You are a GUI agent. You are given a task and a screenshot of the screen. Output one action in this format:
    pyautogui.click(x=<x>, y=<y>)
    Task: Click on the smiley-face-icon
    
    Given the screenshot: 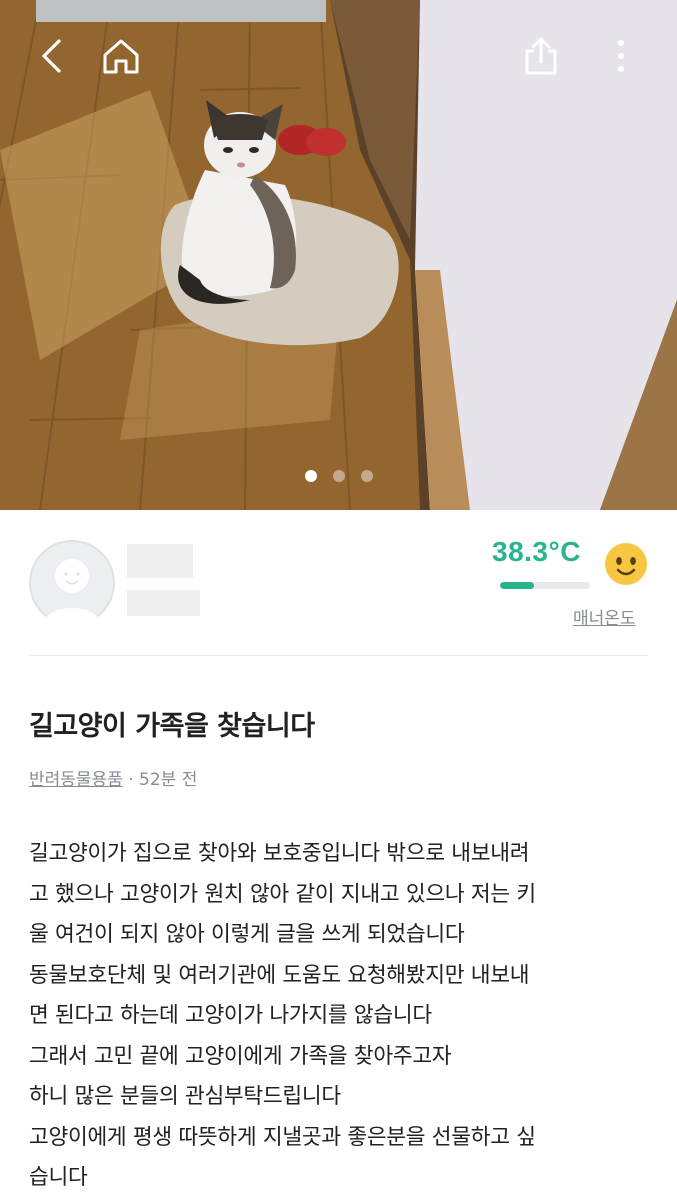 What is the action you would take?
    pyautogui.click(x=626, y=564)
    